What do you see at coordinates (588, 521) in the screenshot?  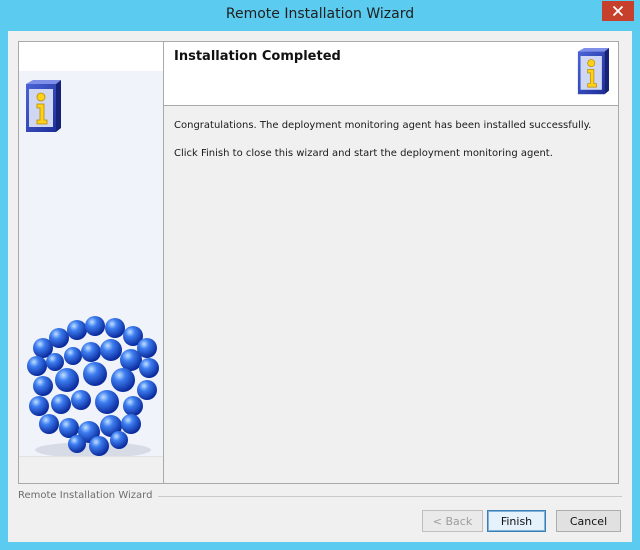 I see `cancel-button: Cancel` at bounding box center [588, 521].